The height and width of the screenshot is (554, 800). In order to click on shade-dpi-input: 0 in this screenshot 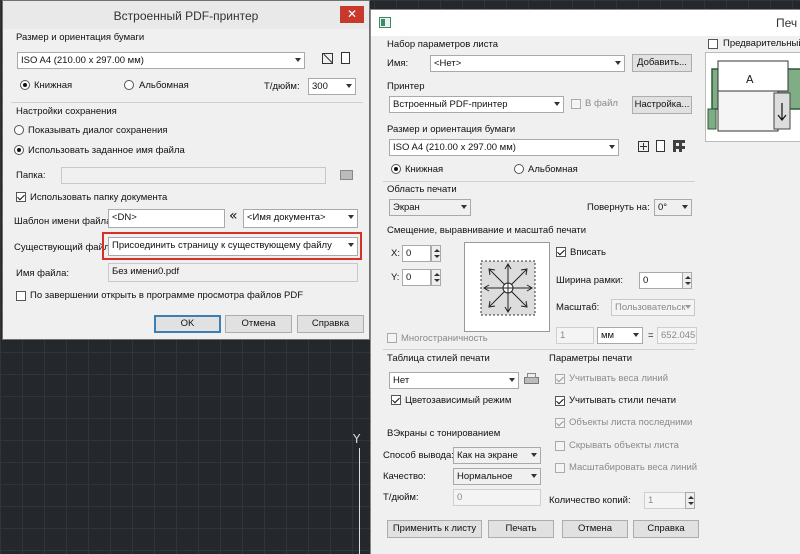, I will do `click(497, 497)`.